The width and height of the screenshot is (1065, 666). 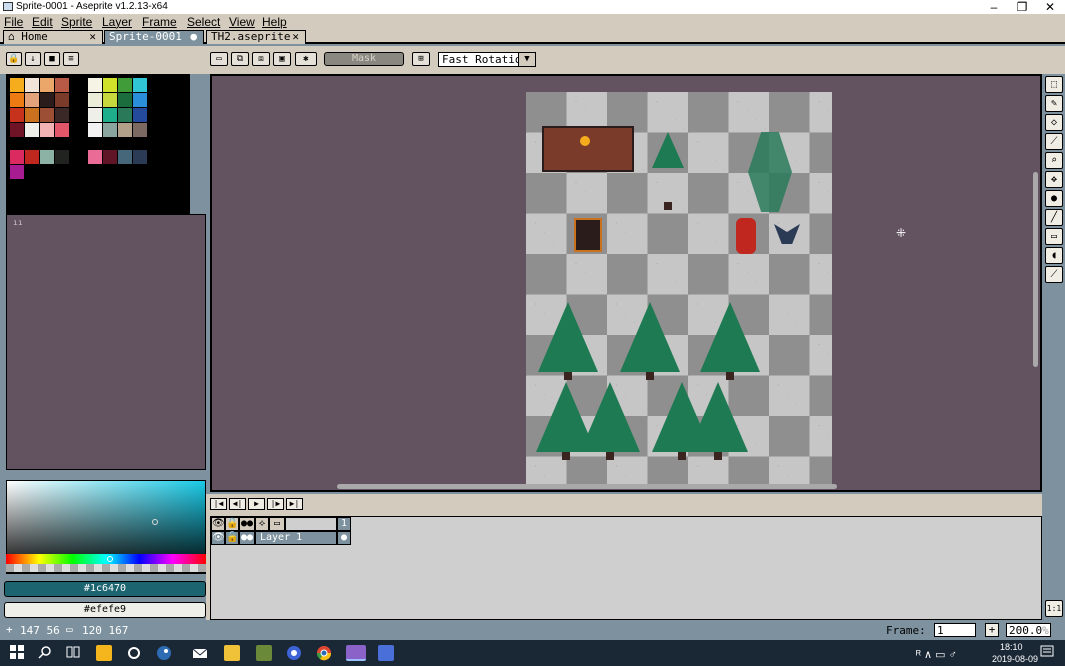 What do you see at coordinates (232, 653) in the screenshot?
I see `file-explorer-icon` at bounding box center [232, 653].